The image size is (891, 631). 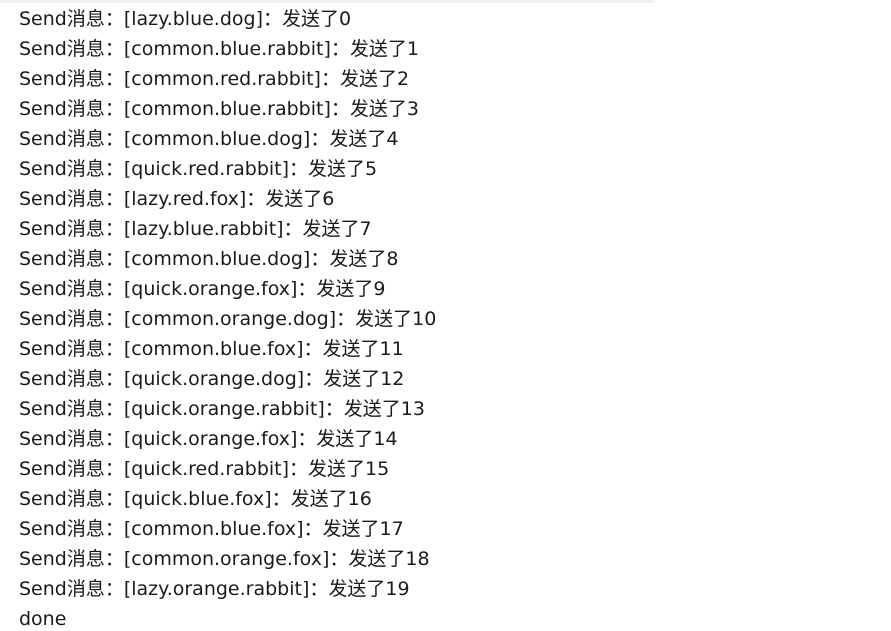 What do you see at coordinates (214, 589) in the screenshot?
I see `output-line: Send消息：[lazy.orange.rabbit]：发送了19` at bounding box center [214, 589].